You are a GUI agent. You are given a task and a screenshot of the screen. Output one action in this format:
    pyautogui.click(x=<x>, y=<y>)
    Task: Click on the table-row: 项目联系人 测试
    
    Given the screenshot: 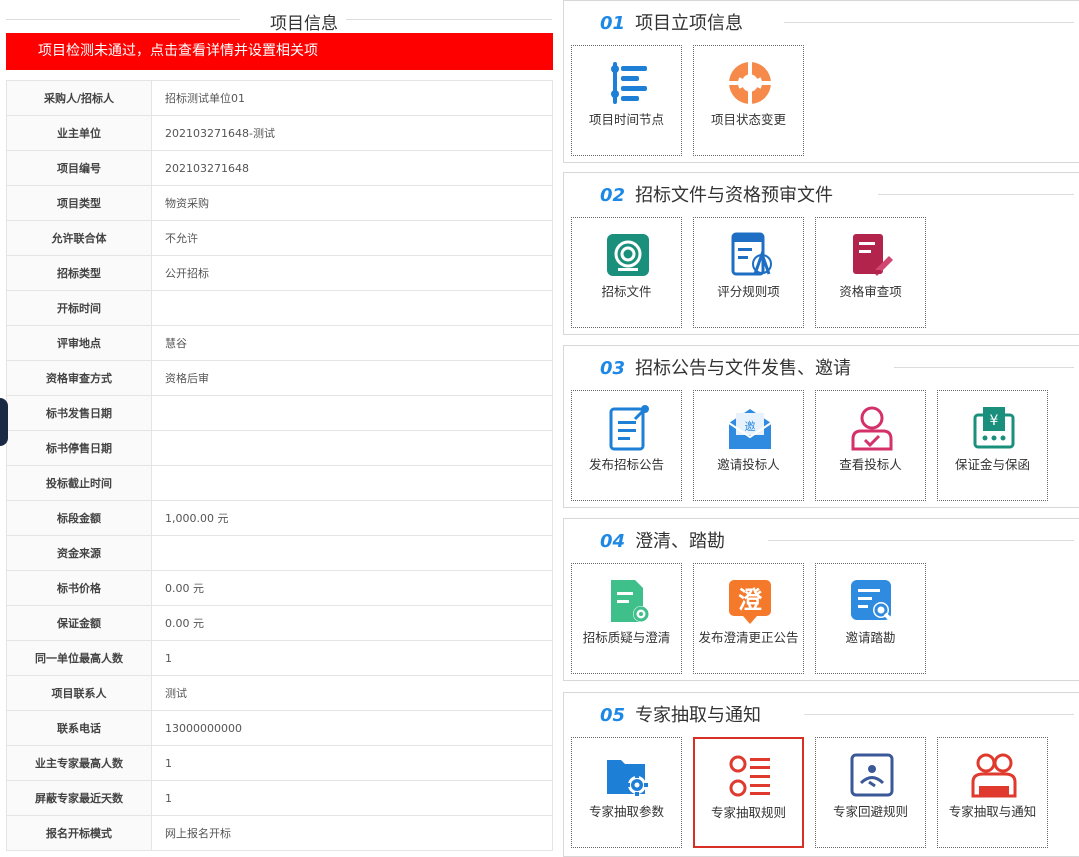 What is the action you would take?
    pyautogui.click(x=279, y=693)
    